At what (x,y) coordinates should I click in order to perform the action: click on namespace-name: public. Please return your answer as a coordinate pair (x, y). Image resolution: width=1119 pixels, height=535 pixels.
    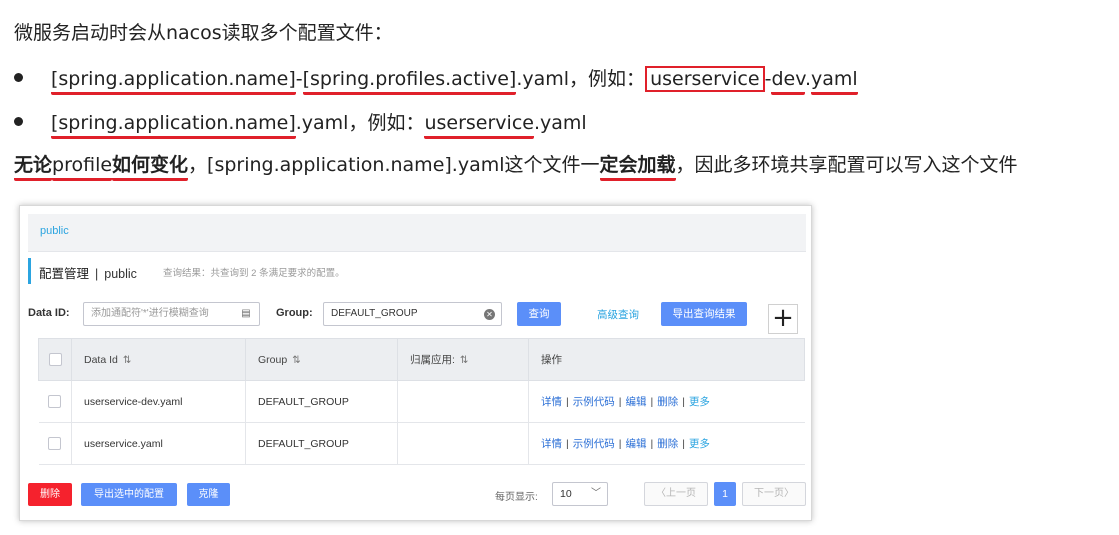
    Looking at the image, I should click on (120, 274).